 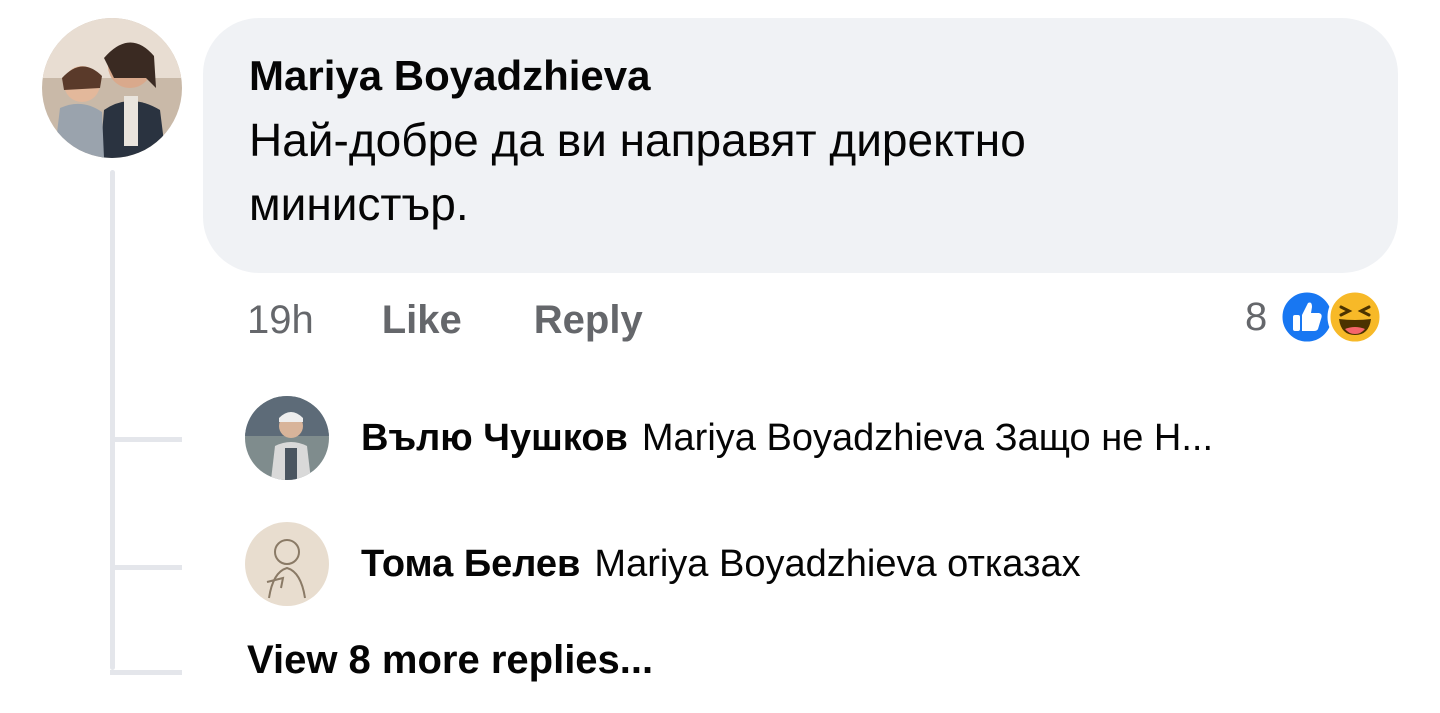 What do you see at coordinates (1314, 317) in the screenshot?
I see `reactions-summary: 8` at bounding box center [1314, 317].